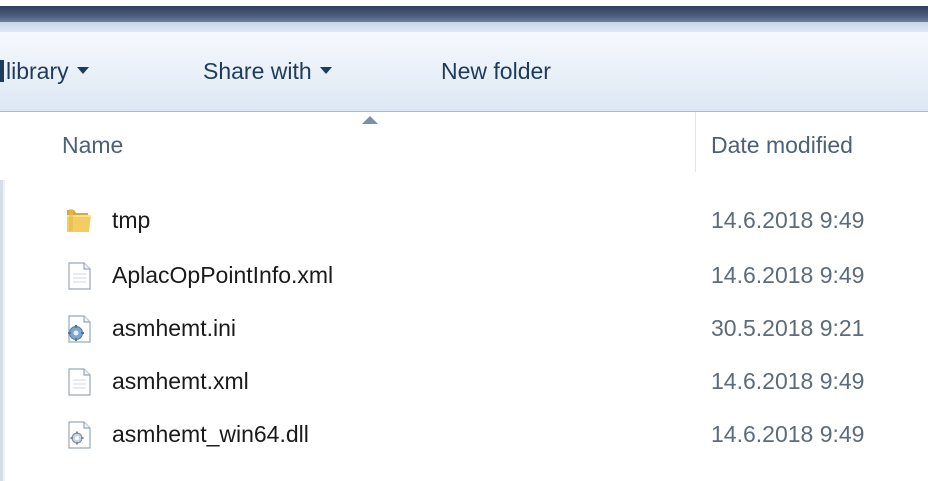 The height and width of the screenshot is (481, 928). I want to click on include-in-library-label: library, so click(37, 71).